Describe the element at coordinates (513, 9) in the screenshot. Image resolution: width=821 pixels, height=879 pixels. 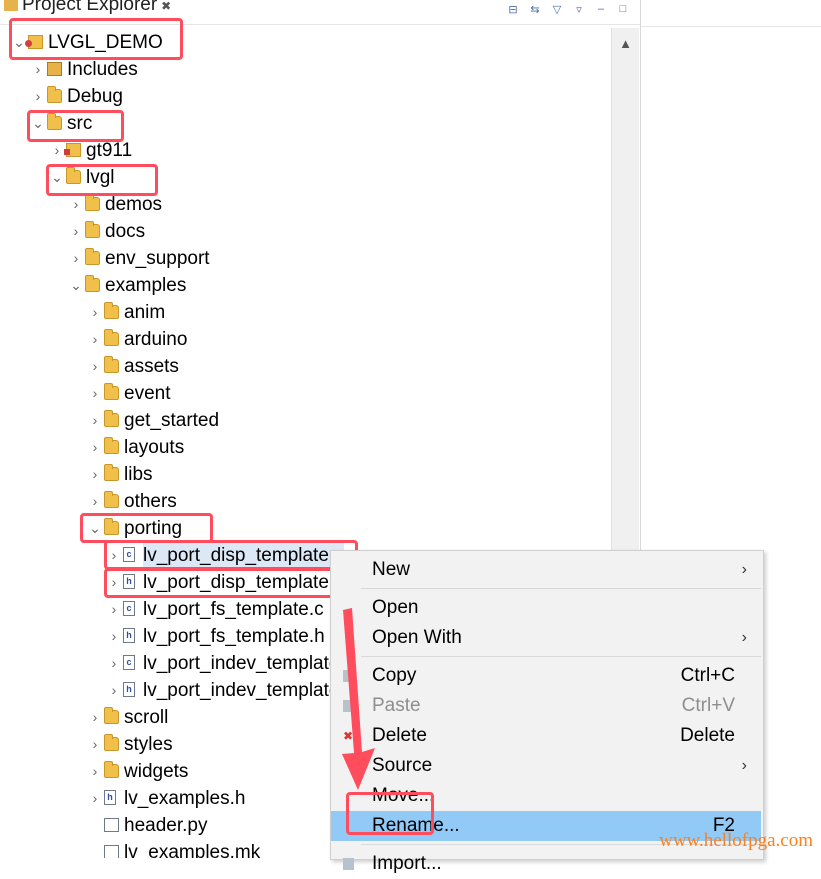
I see `collapse-all-icon: ⊟` at that location.